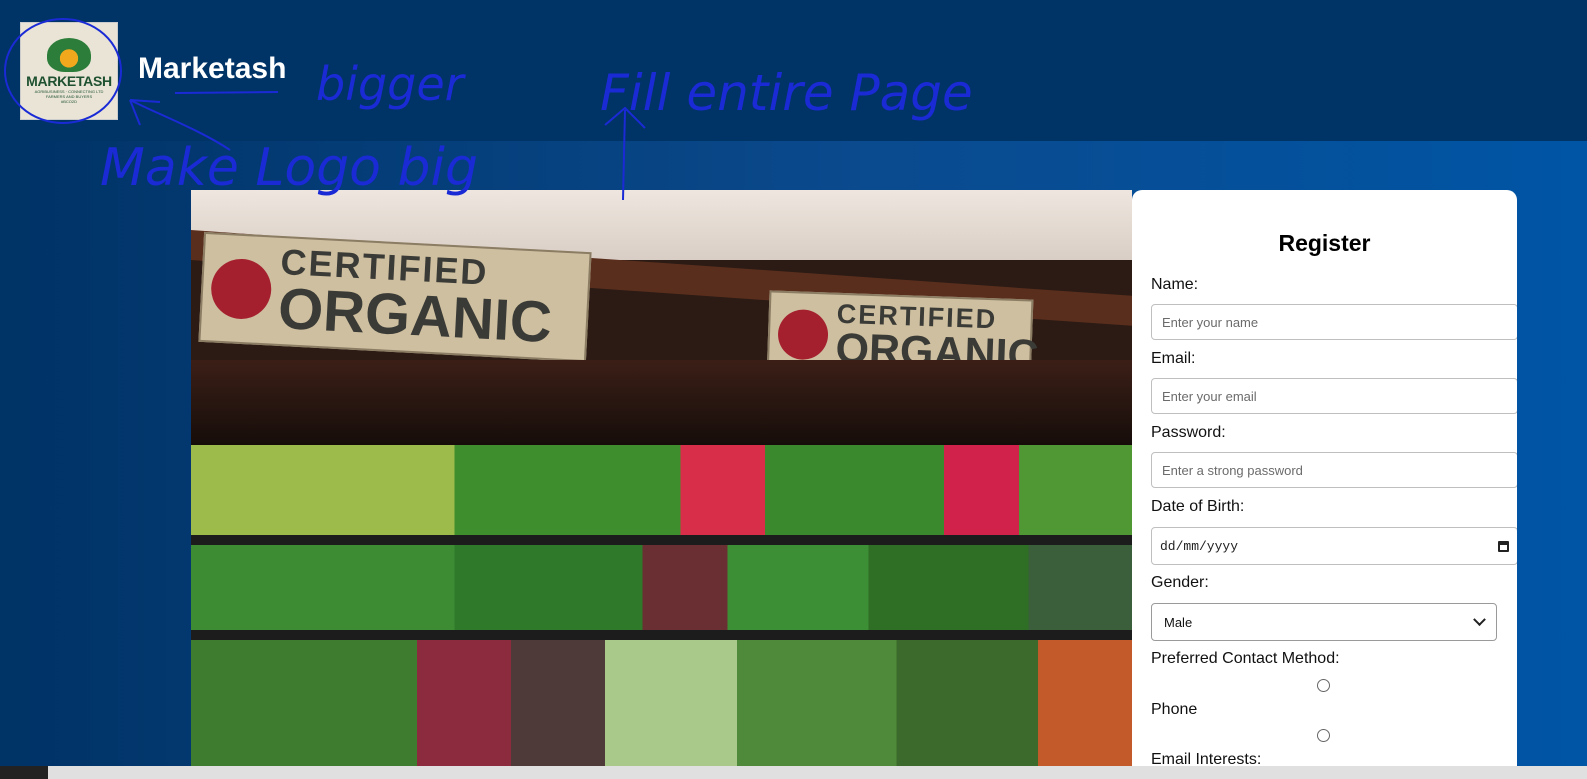  I want to click on chevron-down-icon, so click(1479, 619).